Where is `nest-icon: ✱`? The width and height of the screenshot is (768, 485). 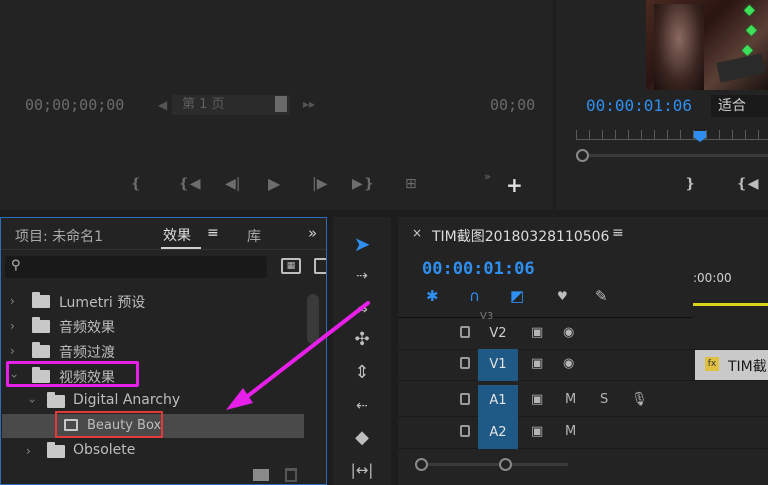
nest-icon: ✱ is located at coordinates (432, 296).